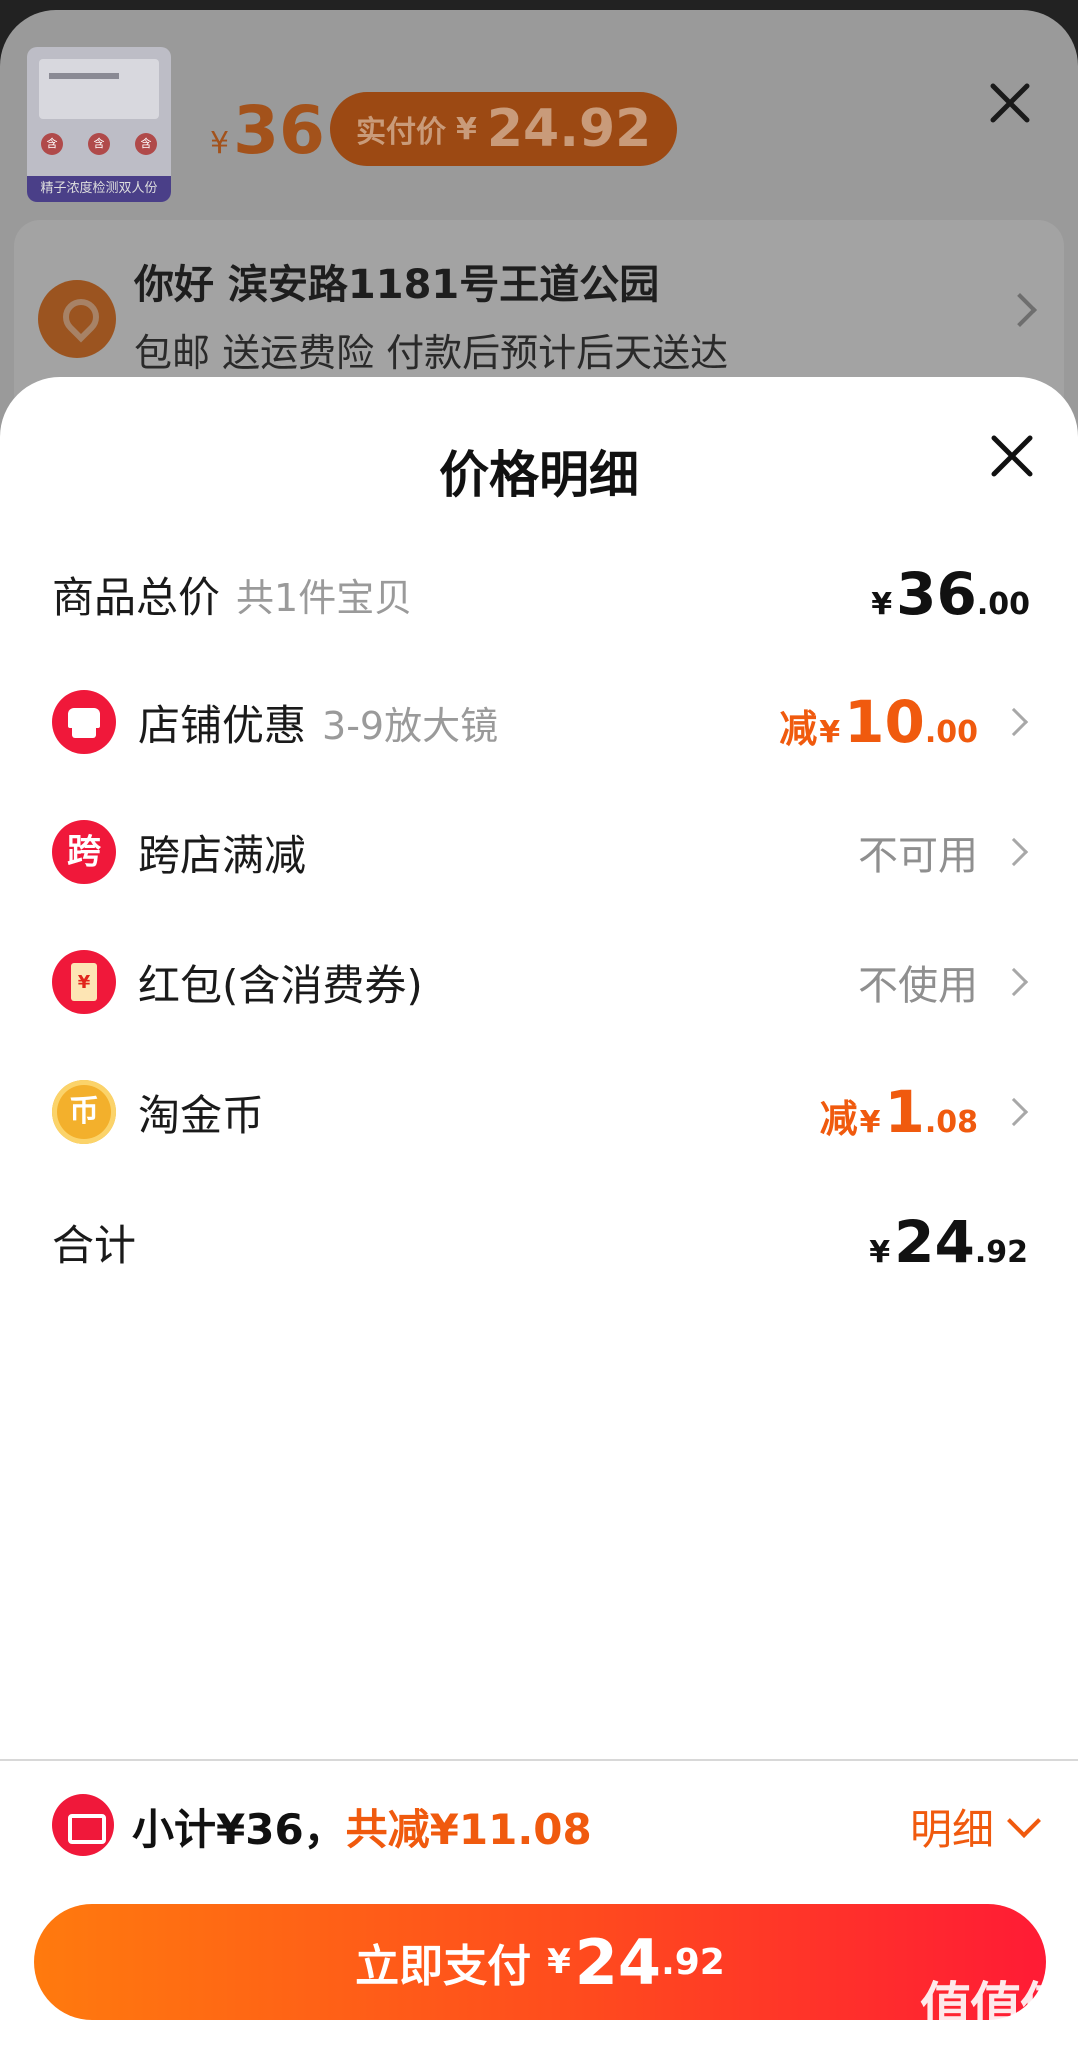 Image resolution: width=1078 pixels, height=2057 pixels. I want to click on detail-toggle-button: 明细, so click(975, 1826).